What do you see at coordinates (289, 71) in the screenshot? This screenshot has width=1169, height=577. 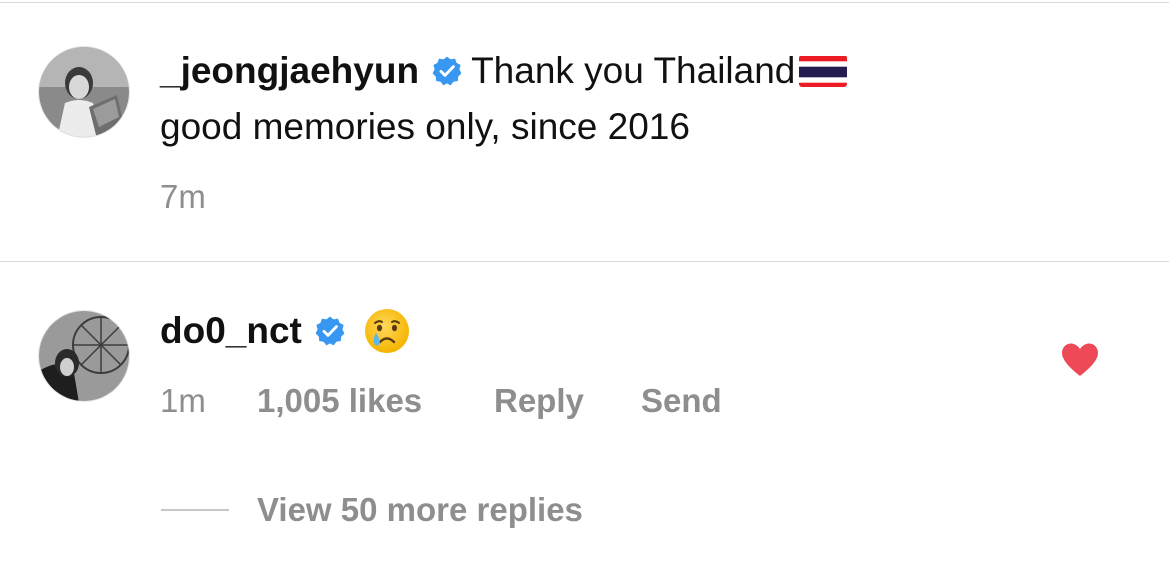 I see `username: _jeongjaehyun` at bounding box center [289, 71].